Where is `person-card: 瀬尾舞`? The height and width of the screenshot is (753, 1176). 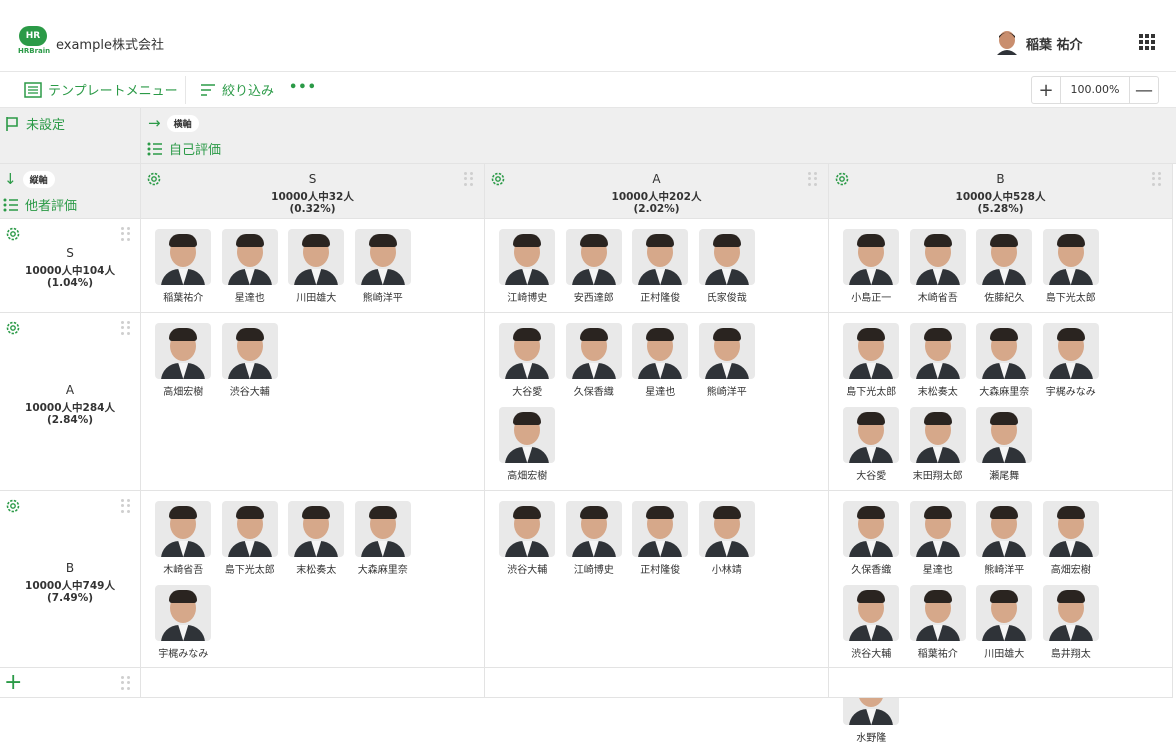
person-card: 瀬尾舞 is located at coordinates (1004, 449).